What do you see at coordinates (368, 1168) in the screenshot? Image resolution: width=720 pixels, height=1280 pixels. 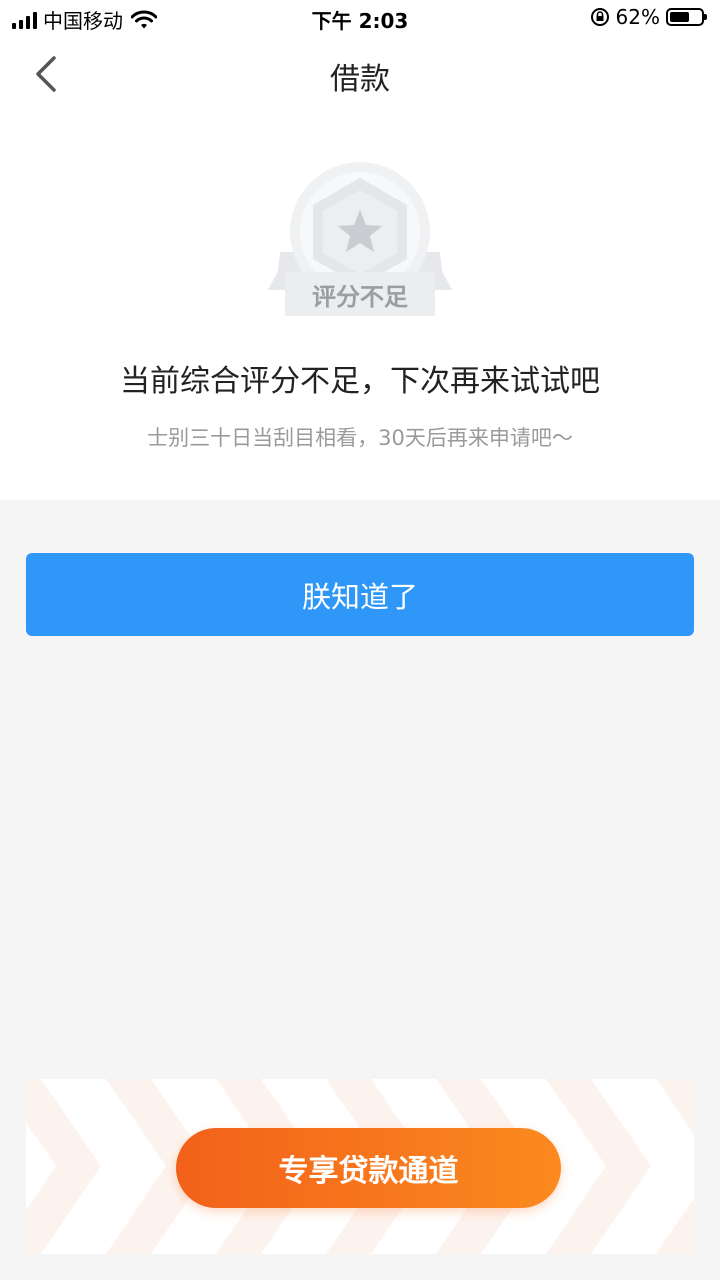 I see `exclusive-loan-button: 专享贷款通道` at bounding box center [368, 1168].